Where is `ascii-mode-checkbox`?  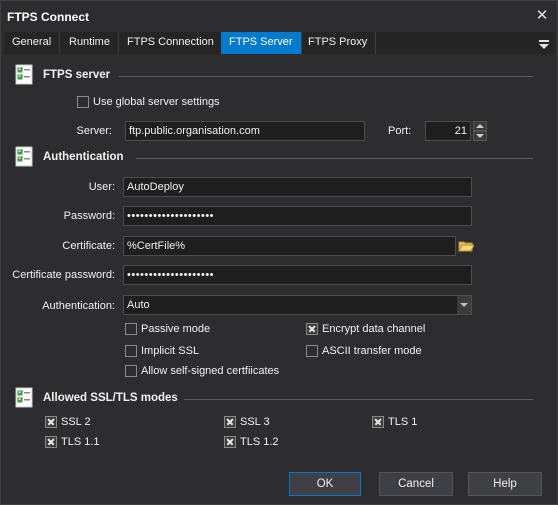
ascii-mode-checkbox is located at coordinates (312, 351).